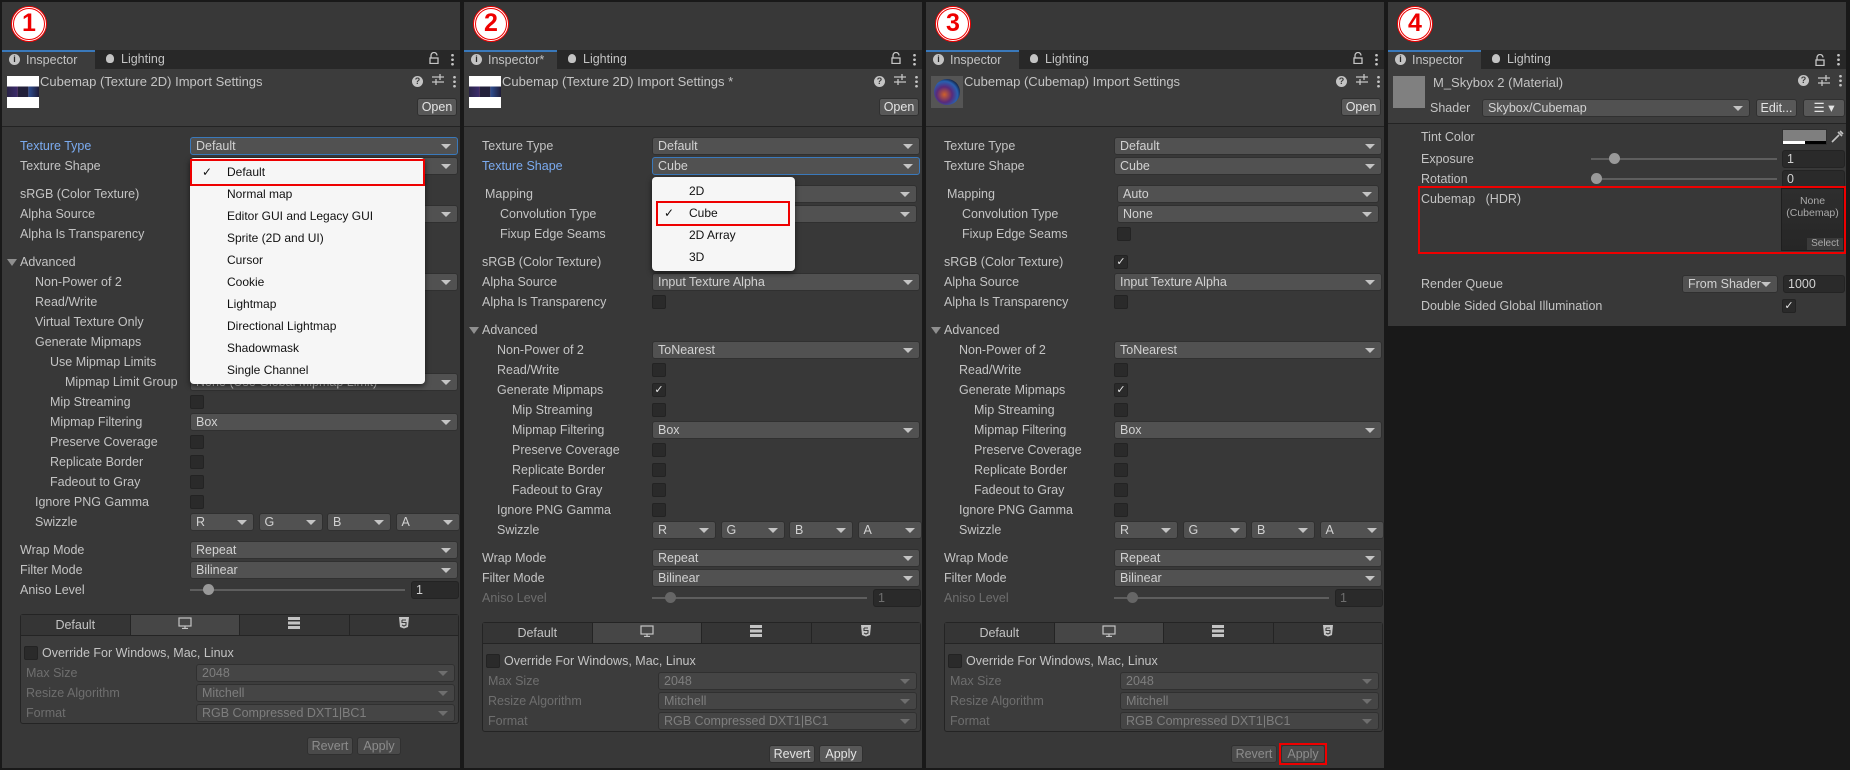  I want to click on popup-option-normal-map: Normal map, so click(307, 194).